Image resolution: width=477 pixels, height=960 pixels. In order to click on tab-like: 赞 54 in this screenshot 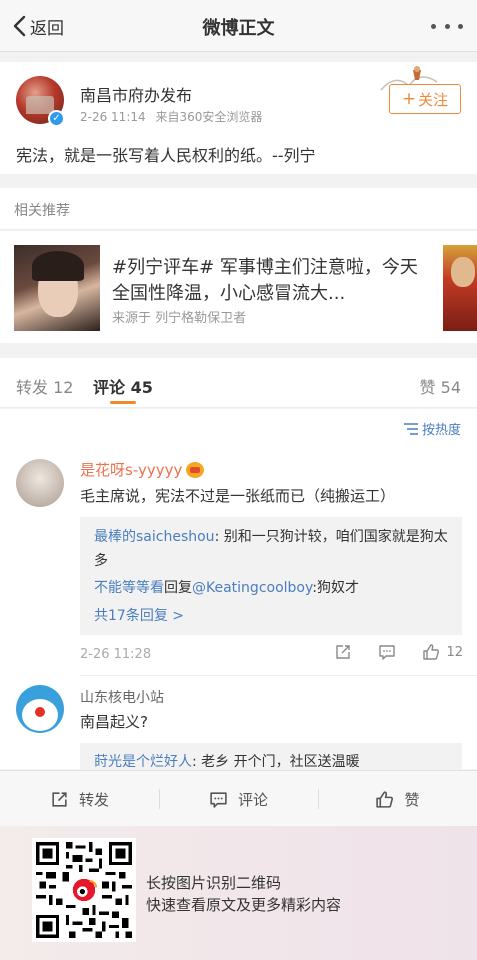, I will do `click(440, 386)`.